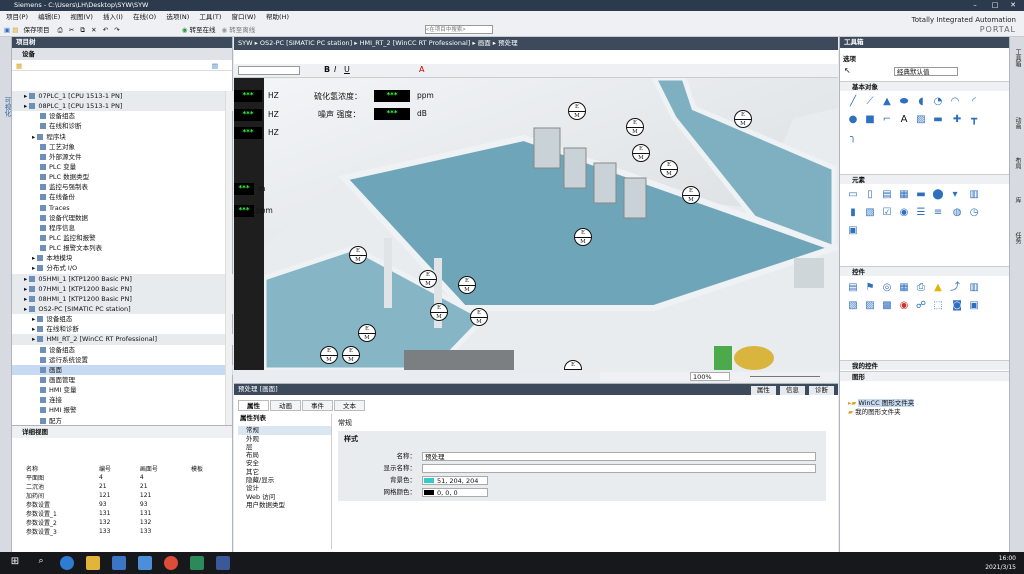  I want to click on tab-texts: 文本, so click(349, 405).